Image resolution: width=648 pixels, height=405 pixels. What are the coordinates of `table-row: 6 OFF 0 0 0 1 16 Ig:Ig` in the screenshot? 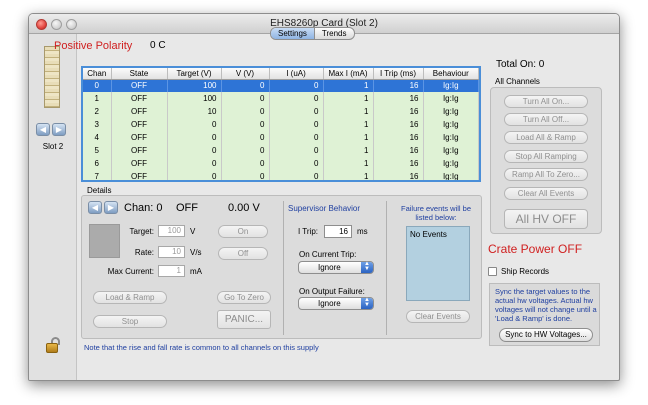 It's located at (281, 163).